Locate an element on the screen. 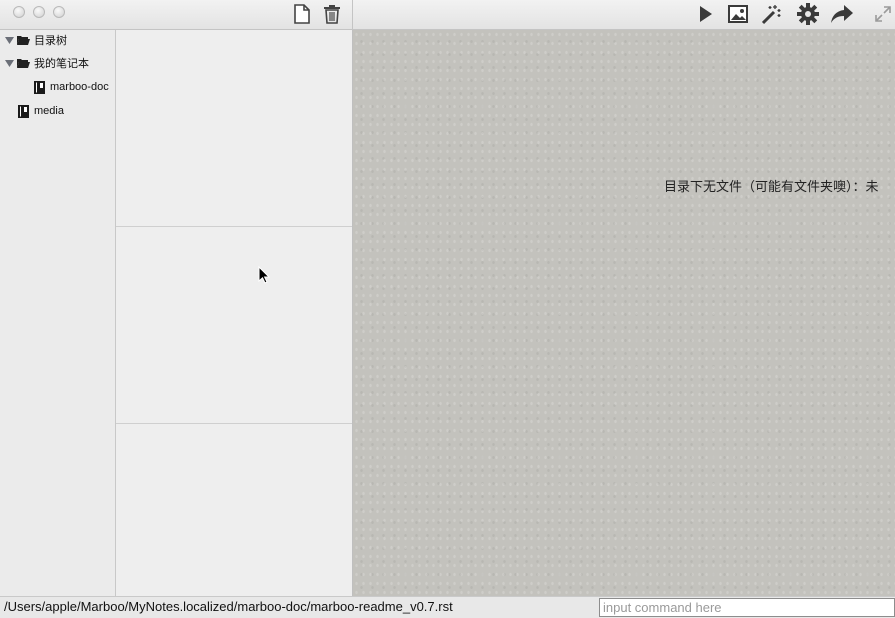 The image size is (895, 618). magic-button is located at coordinates (771, 14).